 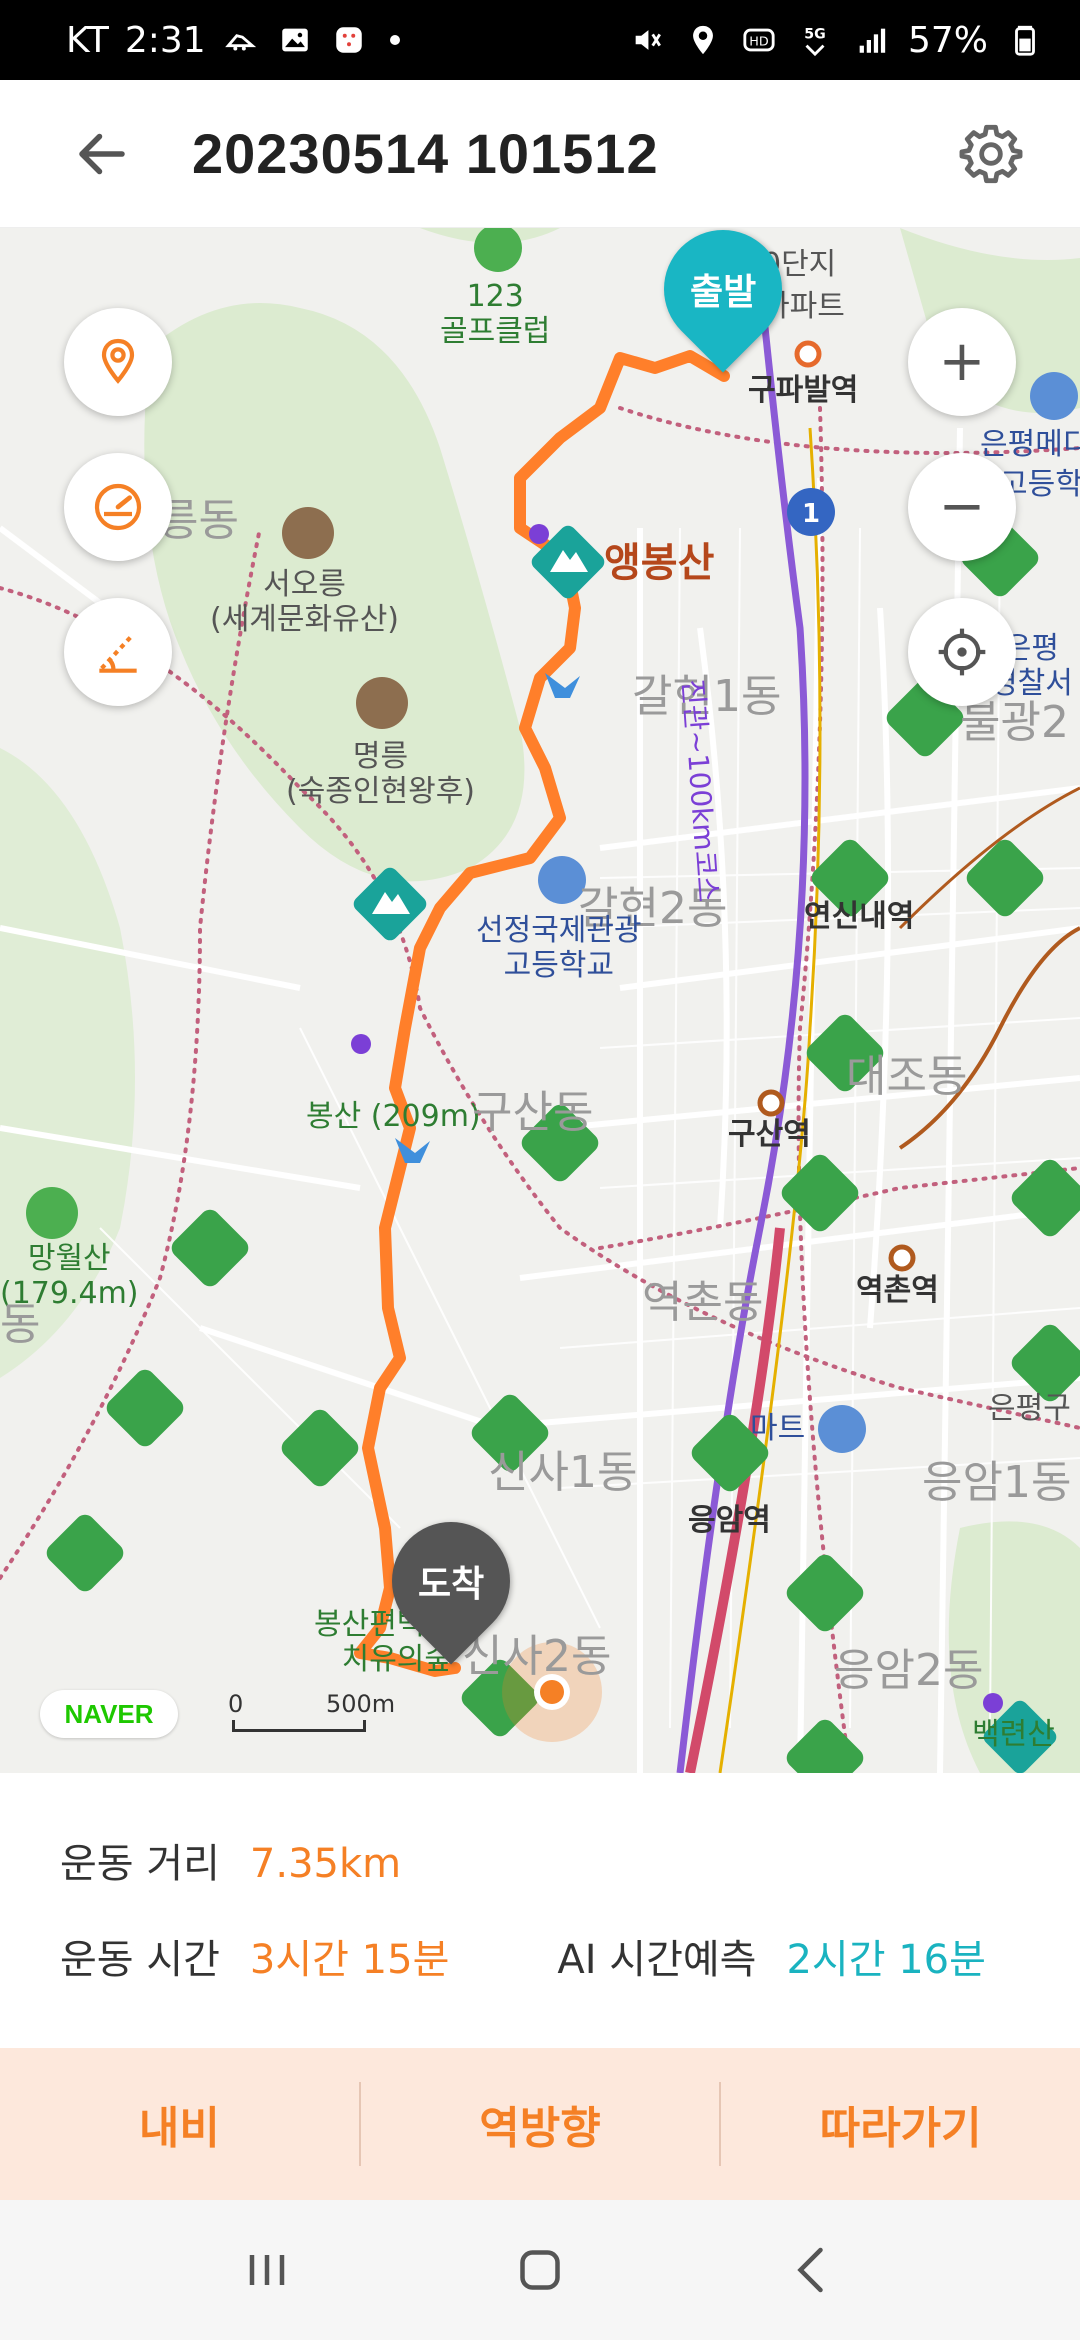 I want to click on app-notification-icon, so click(x=349, y=40).